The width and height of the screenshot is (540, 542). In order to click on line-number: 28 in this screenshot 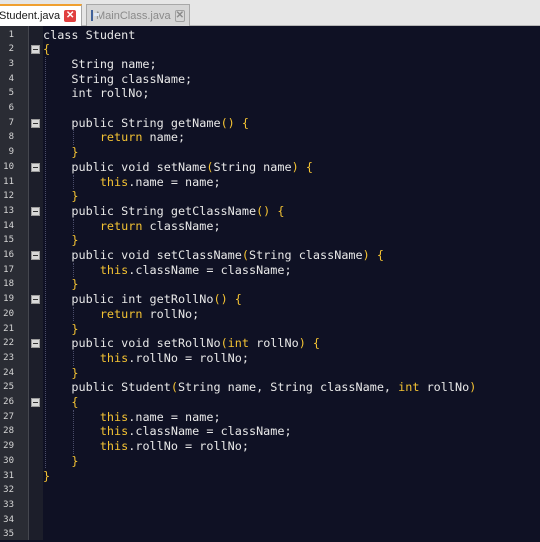, I will do `click(8, 431)`.